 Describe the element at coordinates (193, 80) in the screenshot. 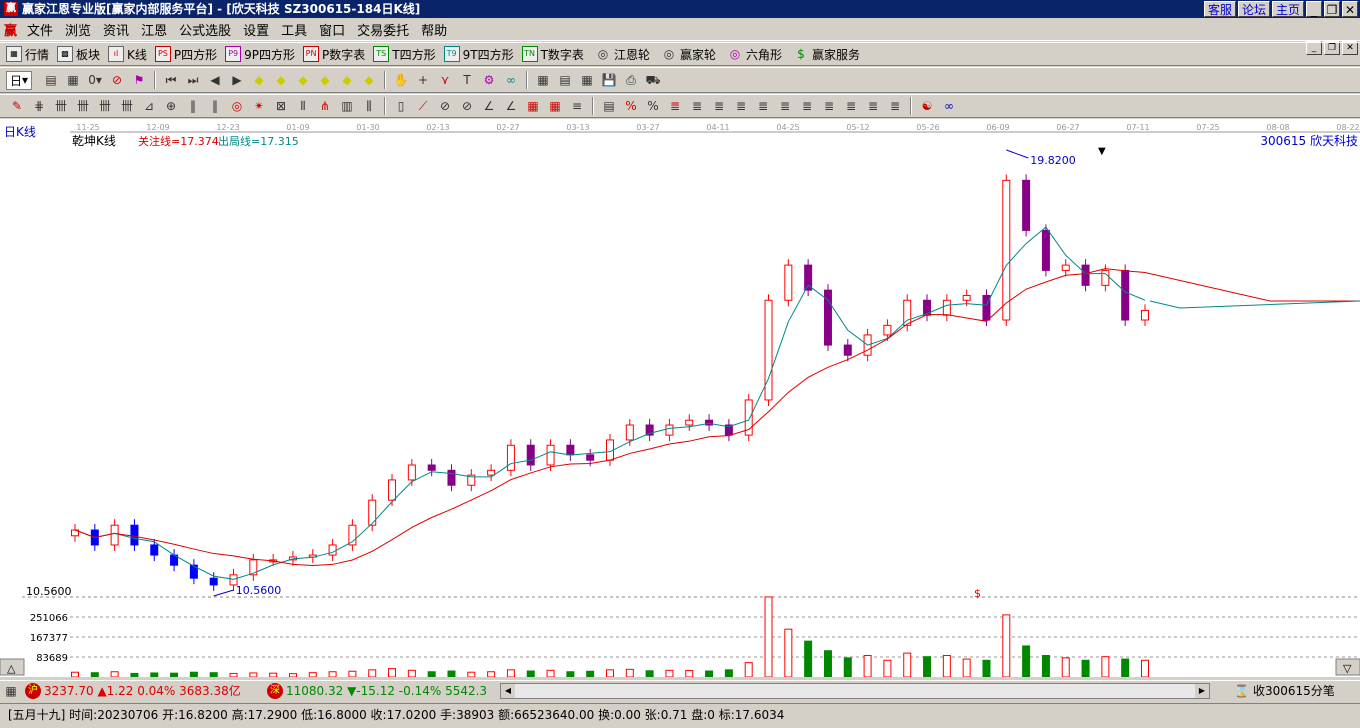

I see `last-icon: ⏭` at that location.